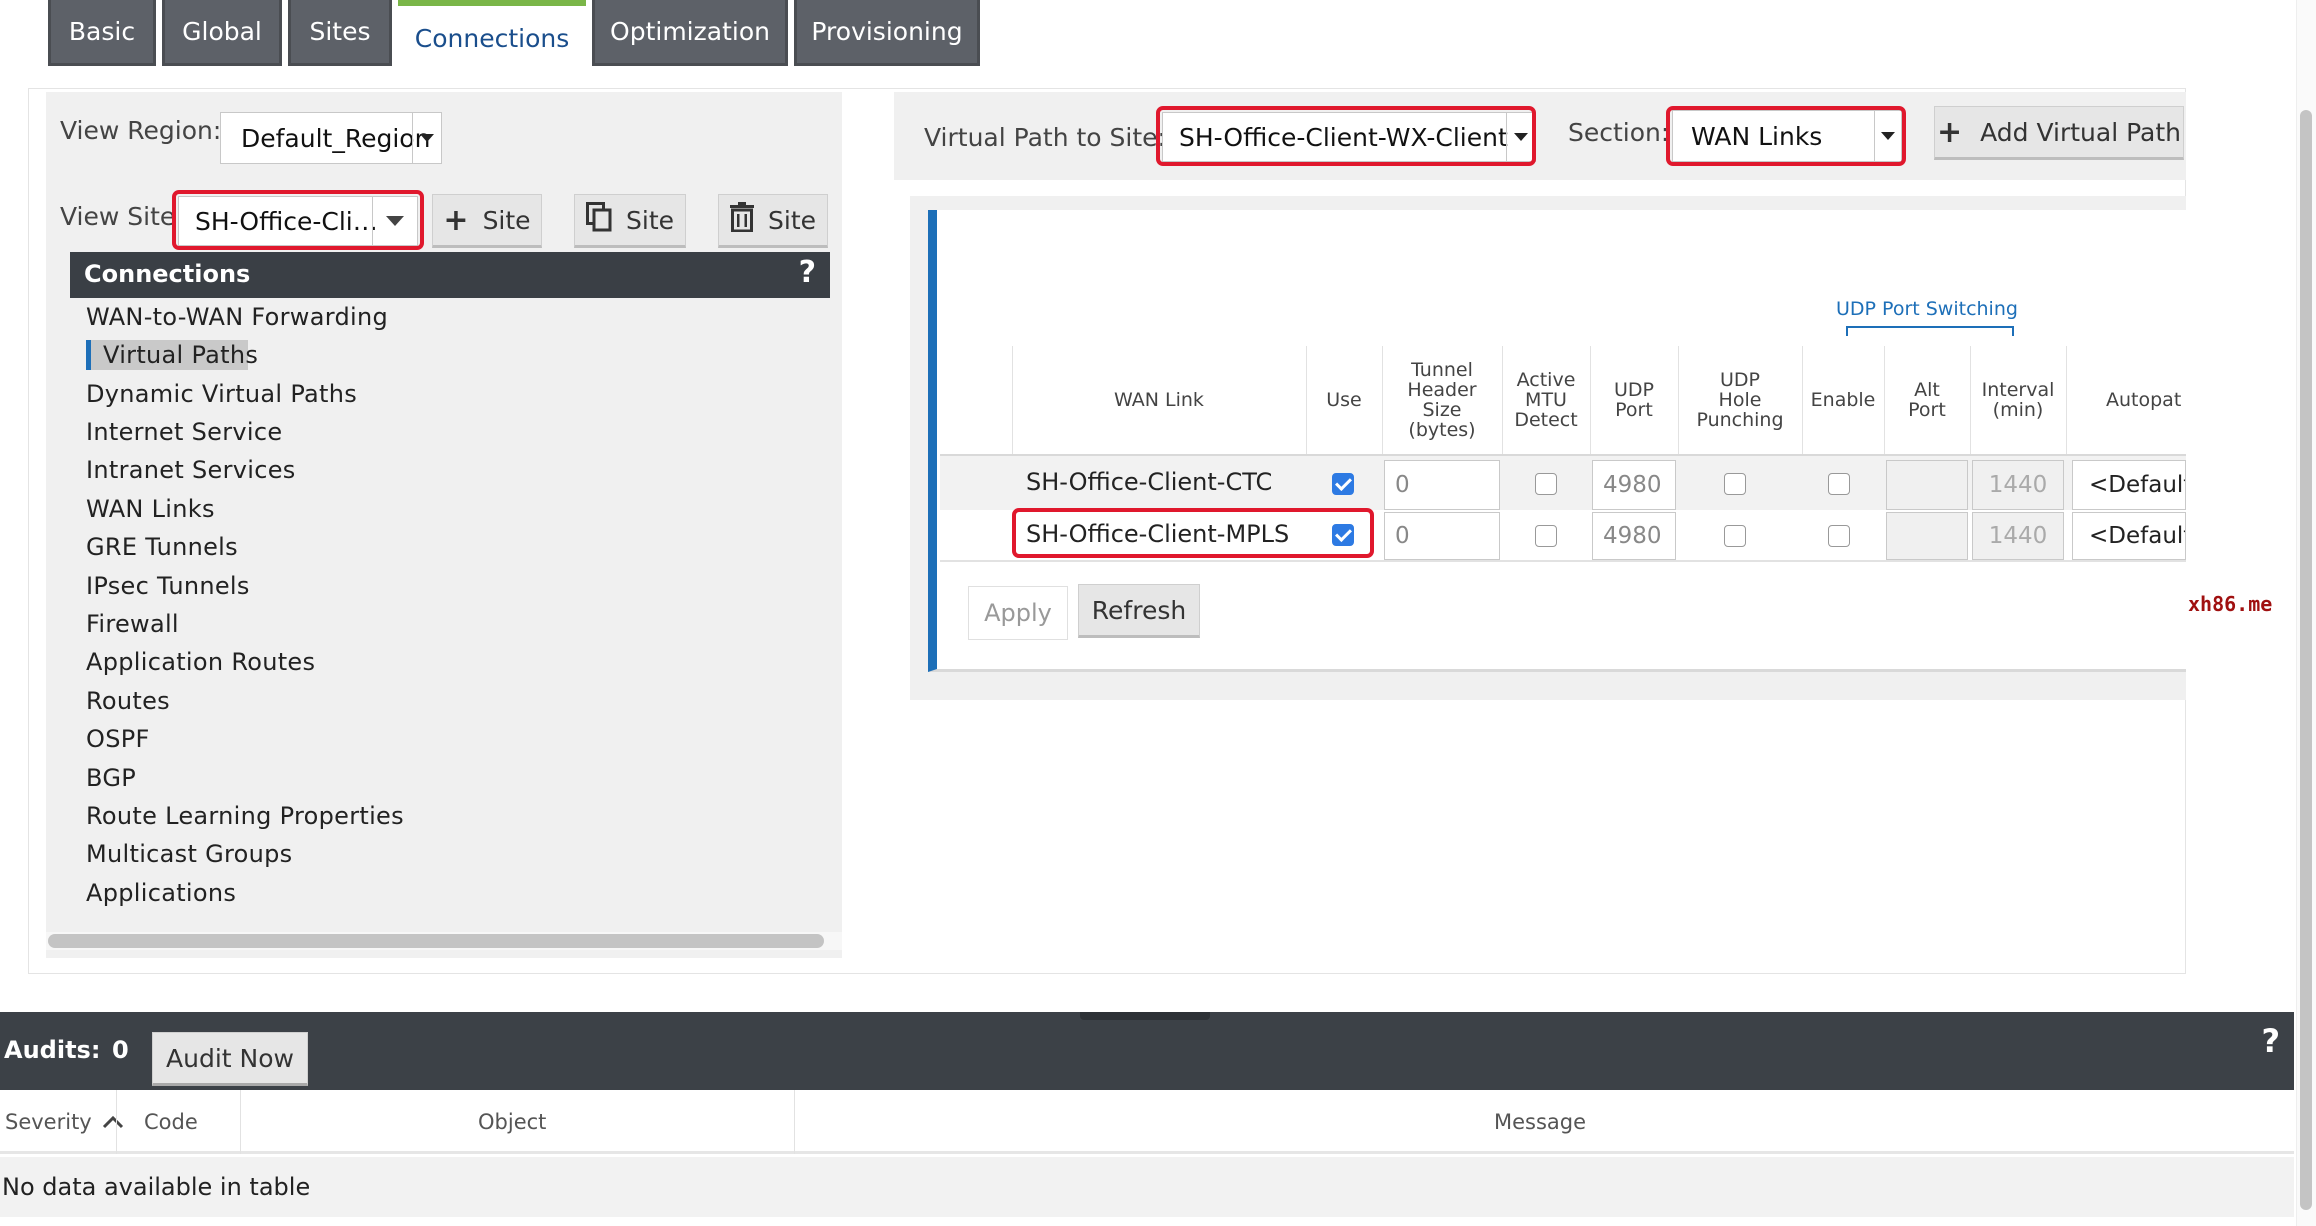 This screenshot has width=2316, height=1226. I want to click on tab-basic: Basic, so click(102, 33).